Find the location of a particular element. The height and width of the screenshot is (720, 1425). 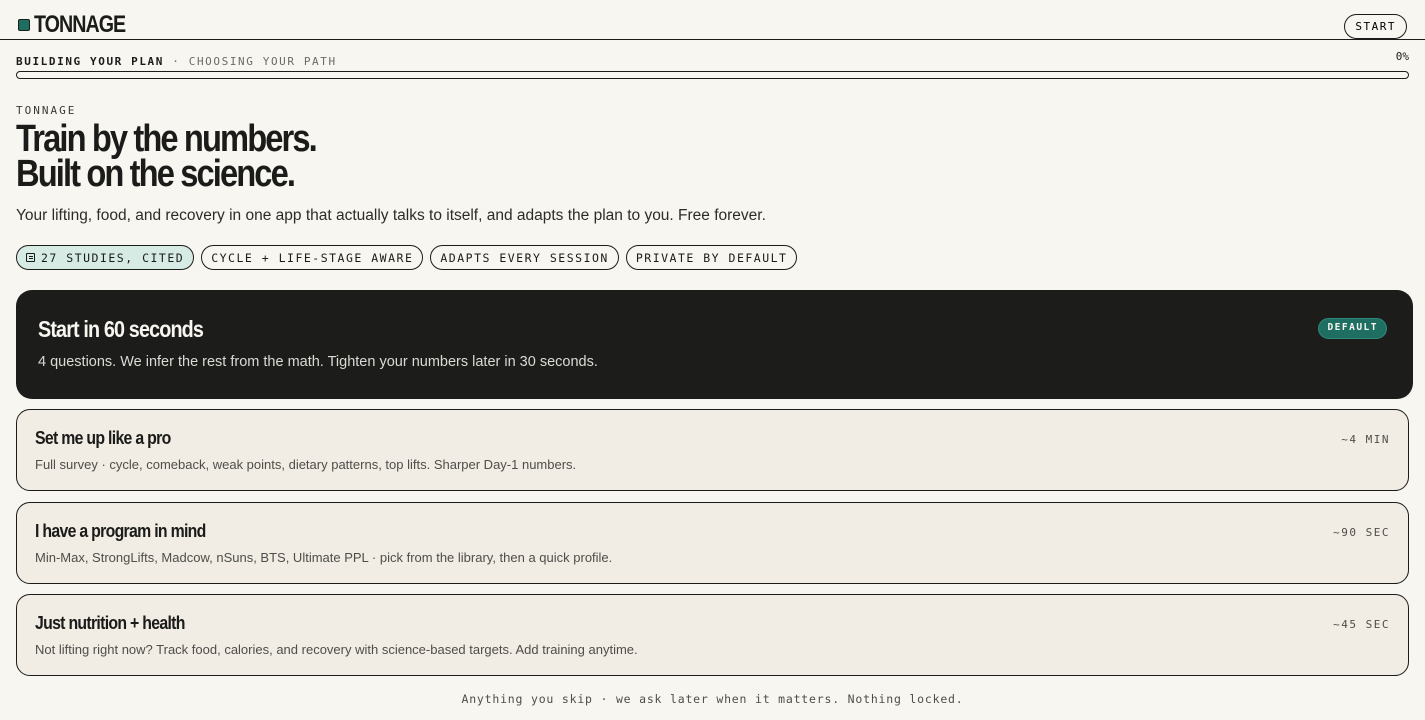

chip-adapts-session: ADAPTS EVERY SESSION is located at coordinates (524, 257).